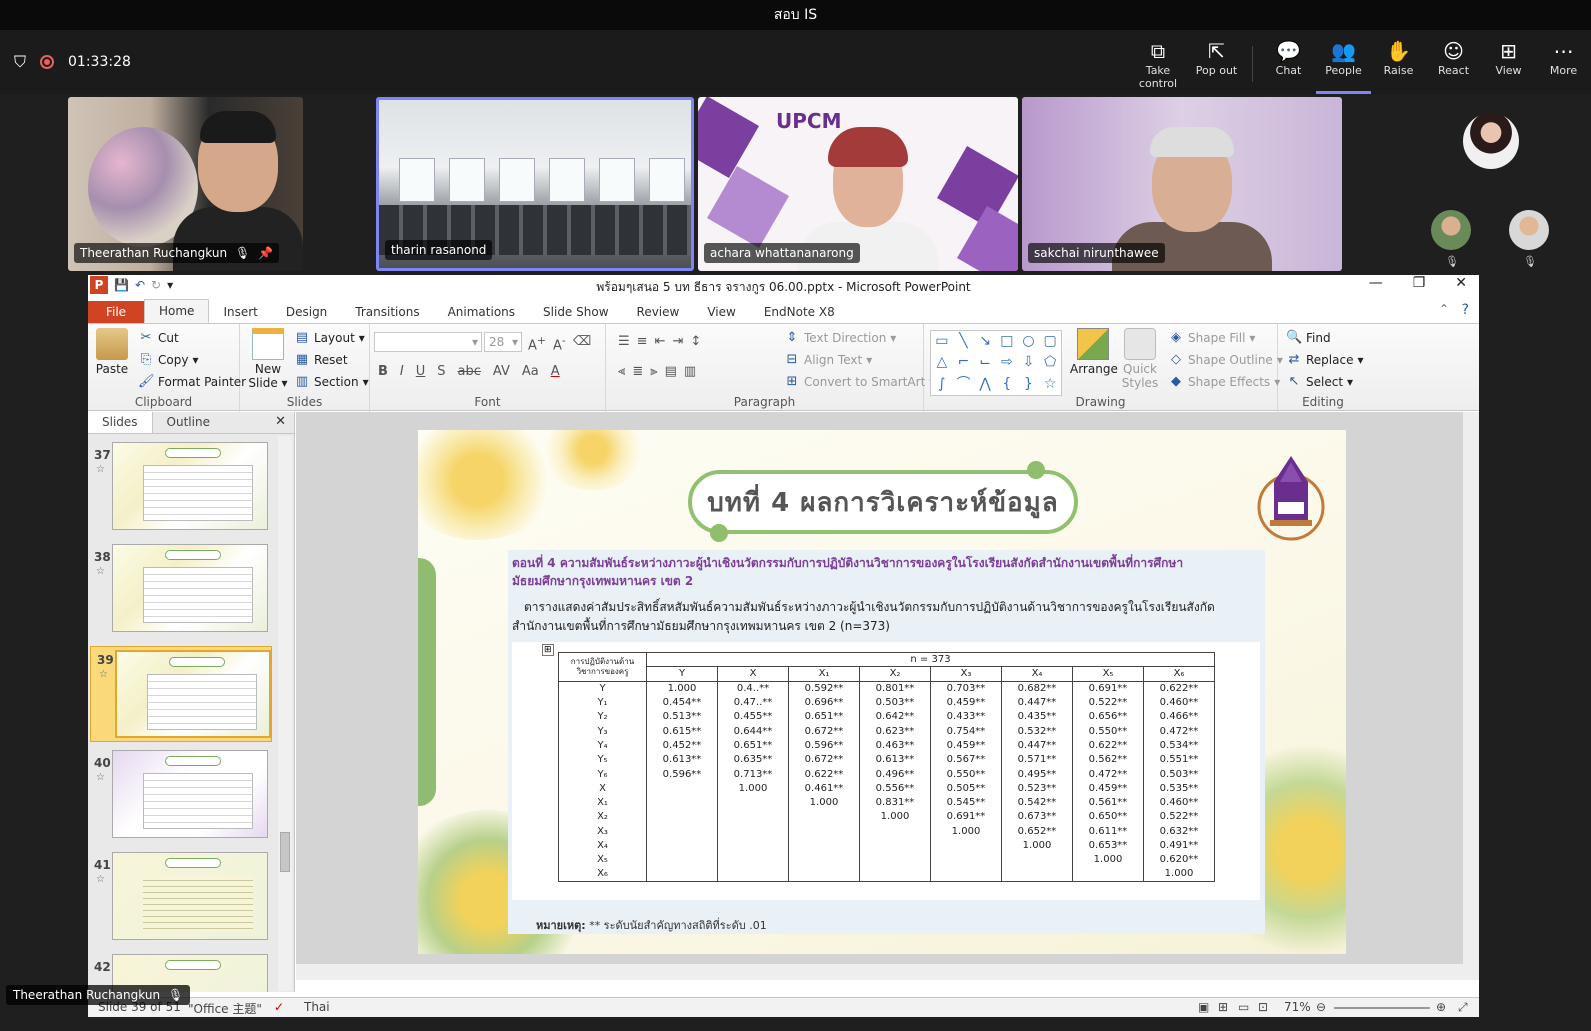 The height and width of the screenshot is (1031, 1591). Describe the element at coordinates (1320, 381) in the screenshot. I see `select-button: ↖ Select ▾` at that location.